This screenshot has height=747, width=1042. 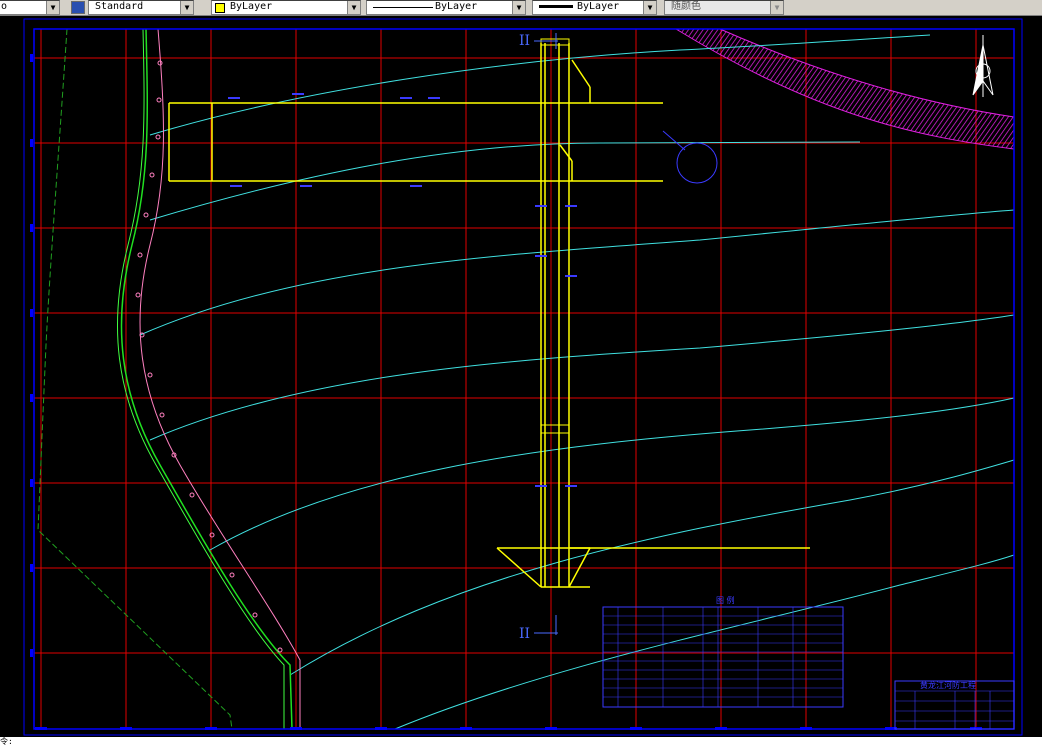 I want to click on lineweight-value: ByLayer, so click(x=598, y=6).